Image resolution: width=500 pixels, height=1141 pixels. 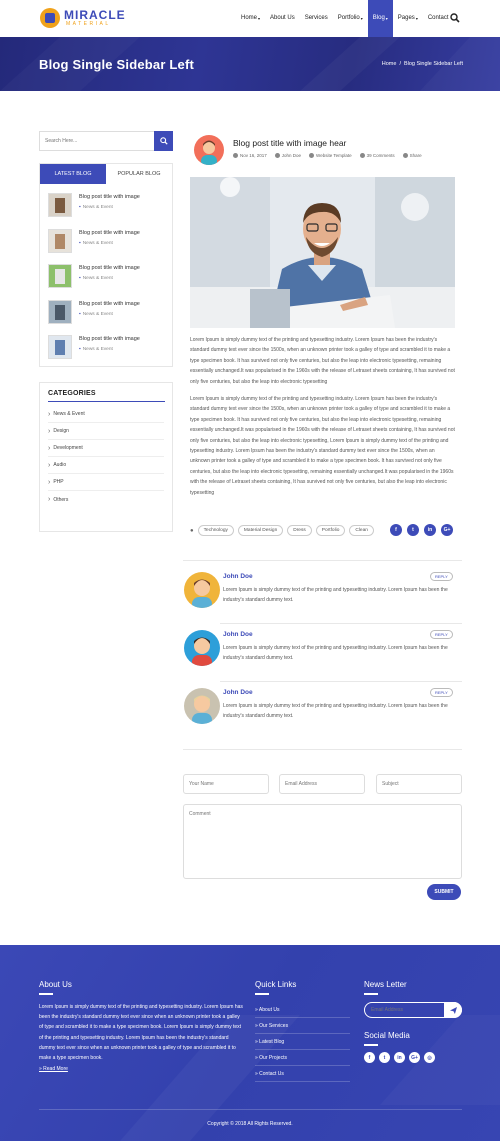 I want to click on submit-button: SUBMIT, so click(x=444, y=892).